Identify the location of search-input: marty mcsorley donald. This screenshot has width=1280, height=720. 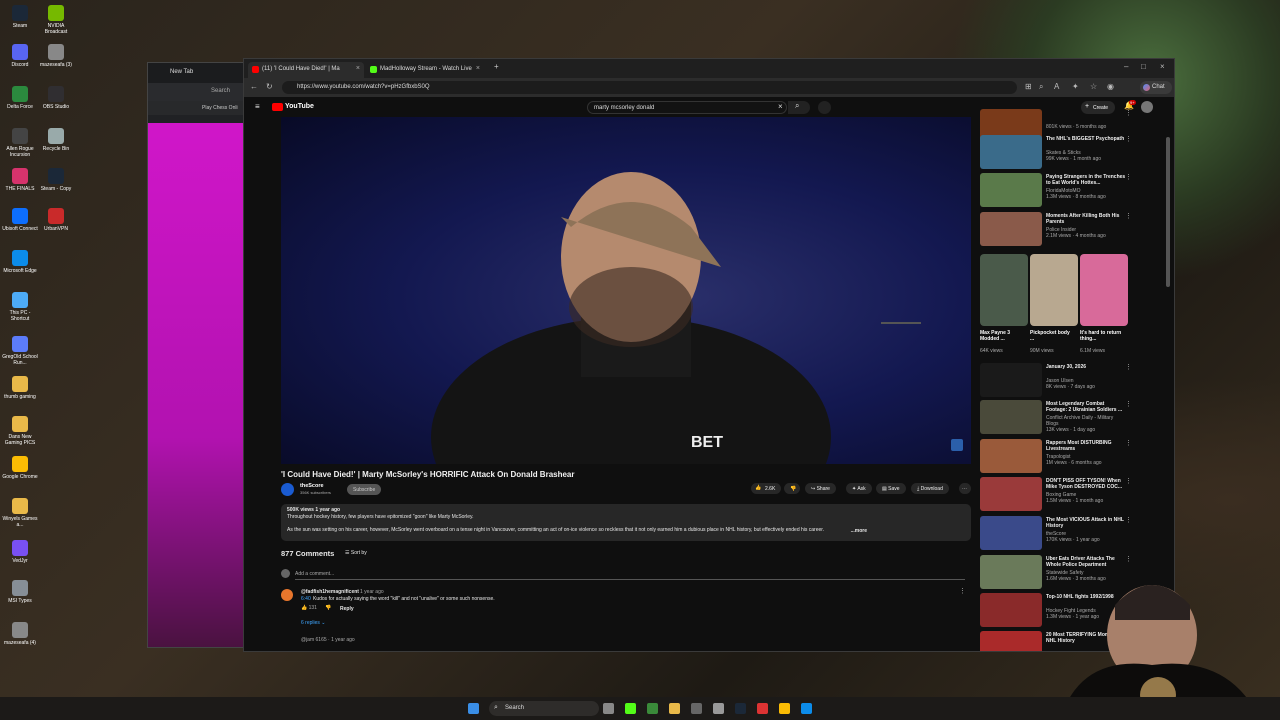
(687, 107).